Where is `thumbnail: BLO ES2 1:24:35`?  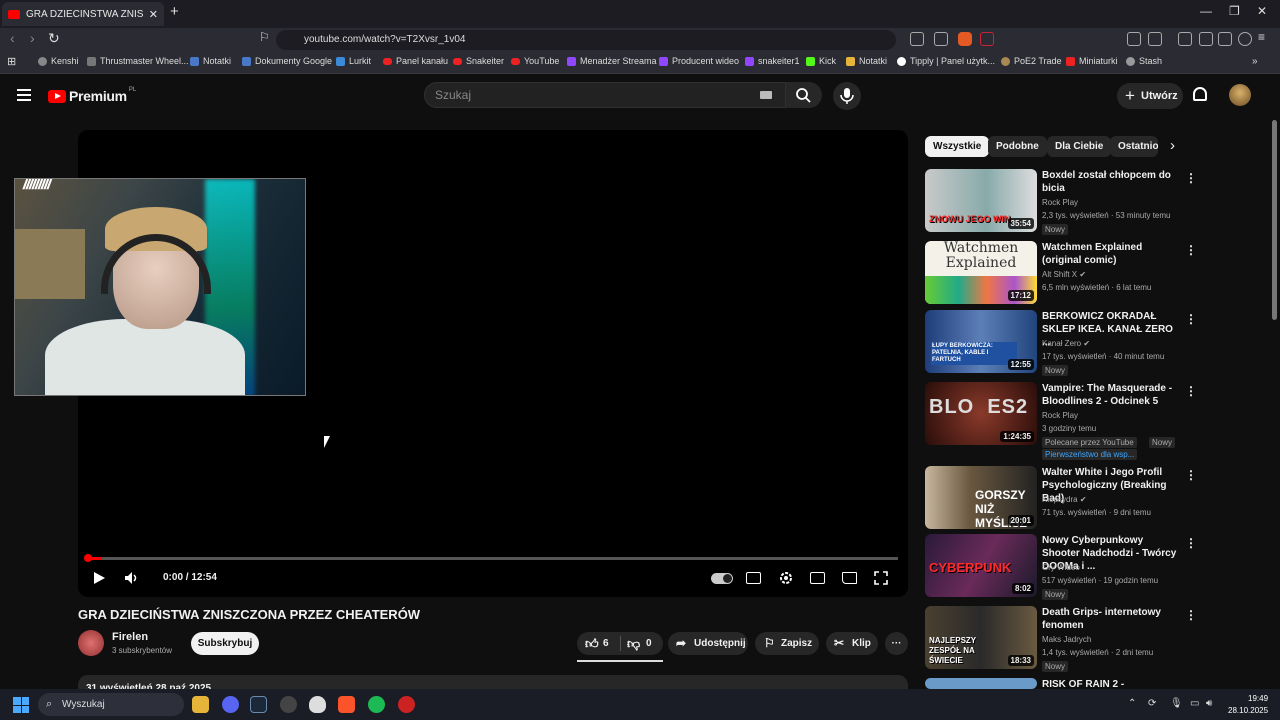
thumbnail: BLO ES2 1:24:35 is located at coordinates (981, 413).